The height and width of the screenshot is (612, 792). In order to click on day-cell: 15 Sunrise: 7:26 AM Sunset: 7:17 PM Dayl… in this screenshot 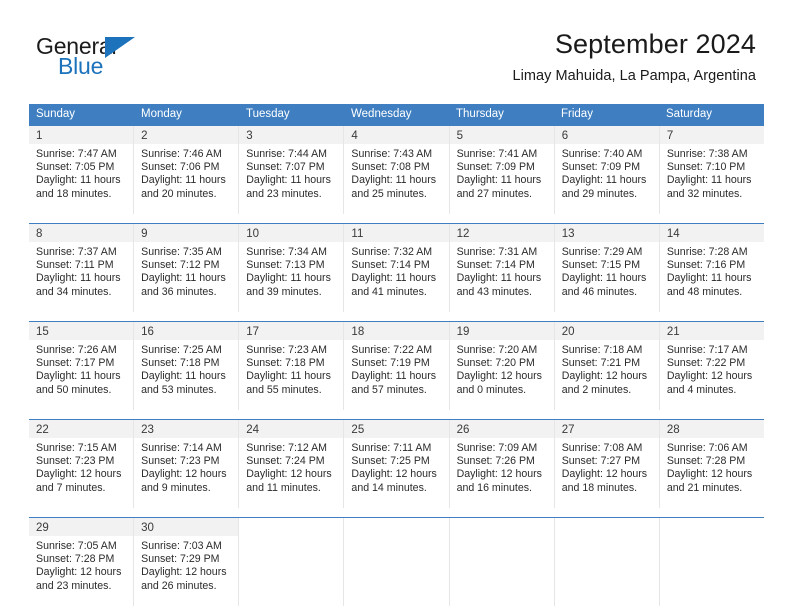, I will do `click(82, 366)`.